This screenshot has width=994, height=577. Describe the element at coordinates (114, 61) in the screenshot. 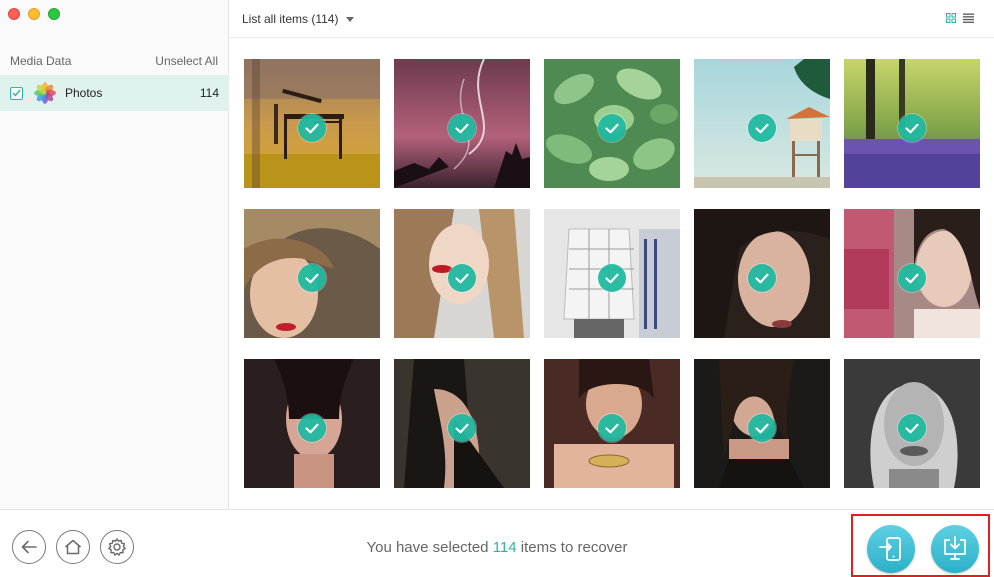

I see `sidebar-header: Media Data Unselect All` at that location.